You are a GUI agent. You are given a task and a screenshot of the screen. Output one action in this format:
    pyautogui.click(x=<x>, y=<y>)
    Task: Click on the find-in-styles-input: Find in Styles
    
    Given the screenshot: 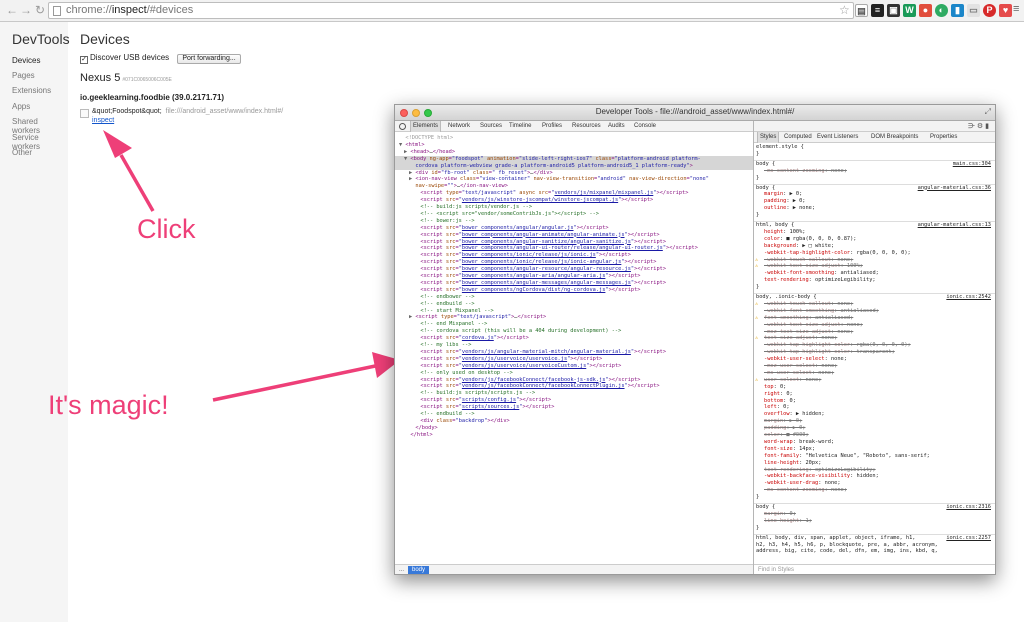 What is the action you would take?
    pyautogui.click(x=874, y=569)
    